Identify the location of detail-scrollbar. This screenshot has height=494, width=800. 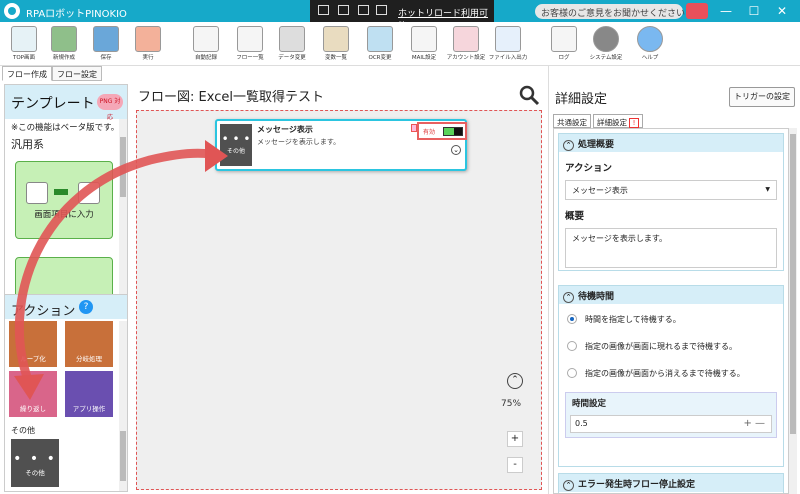
(793, 311).